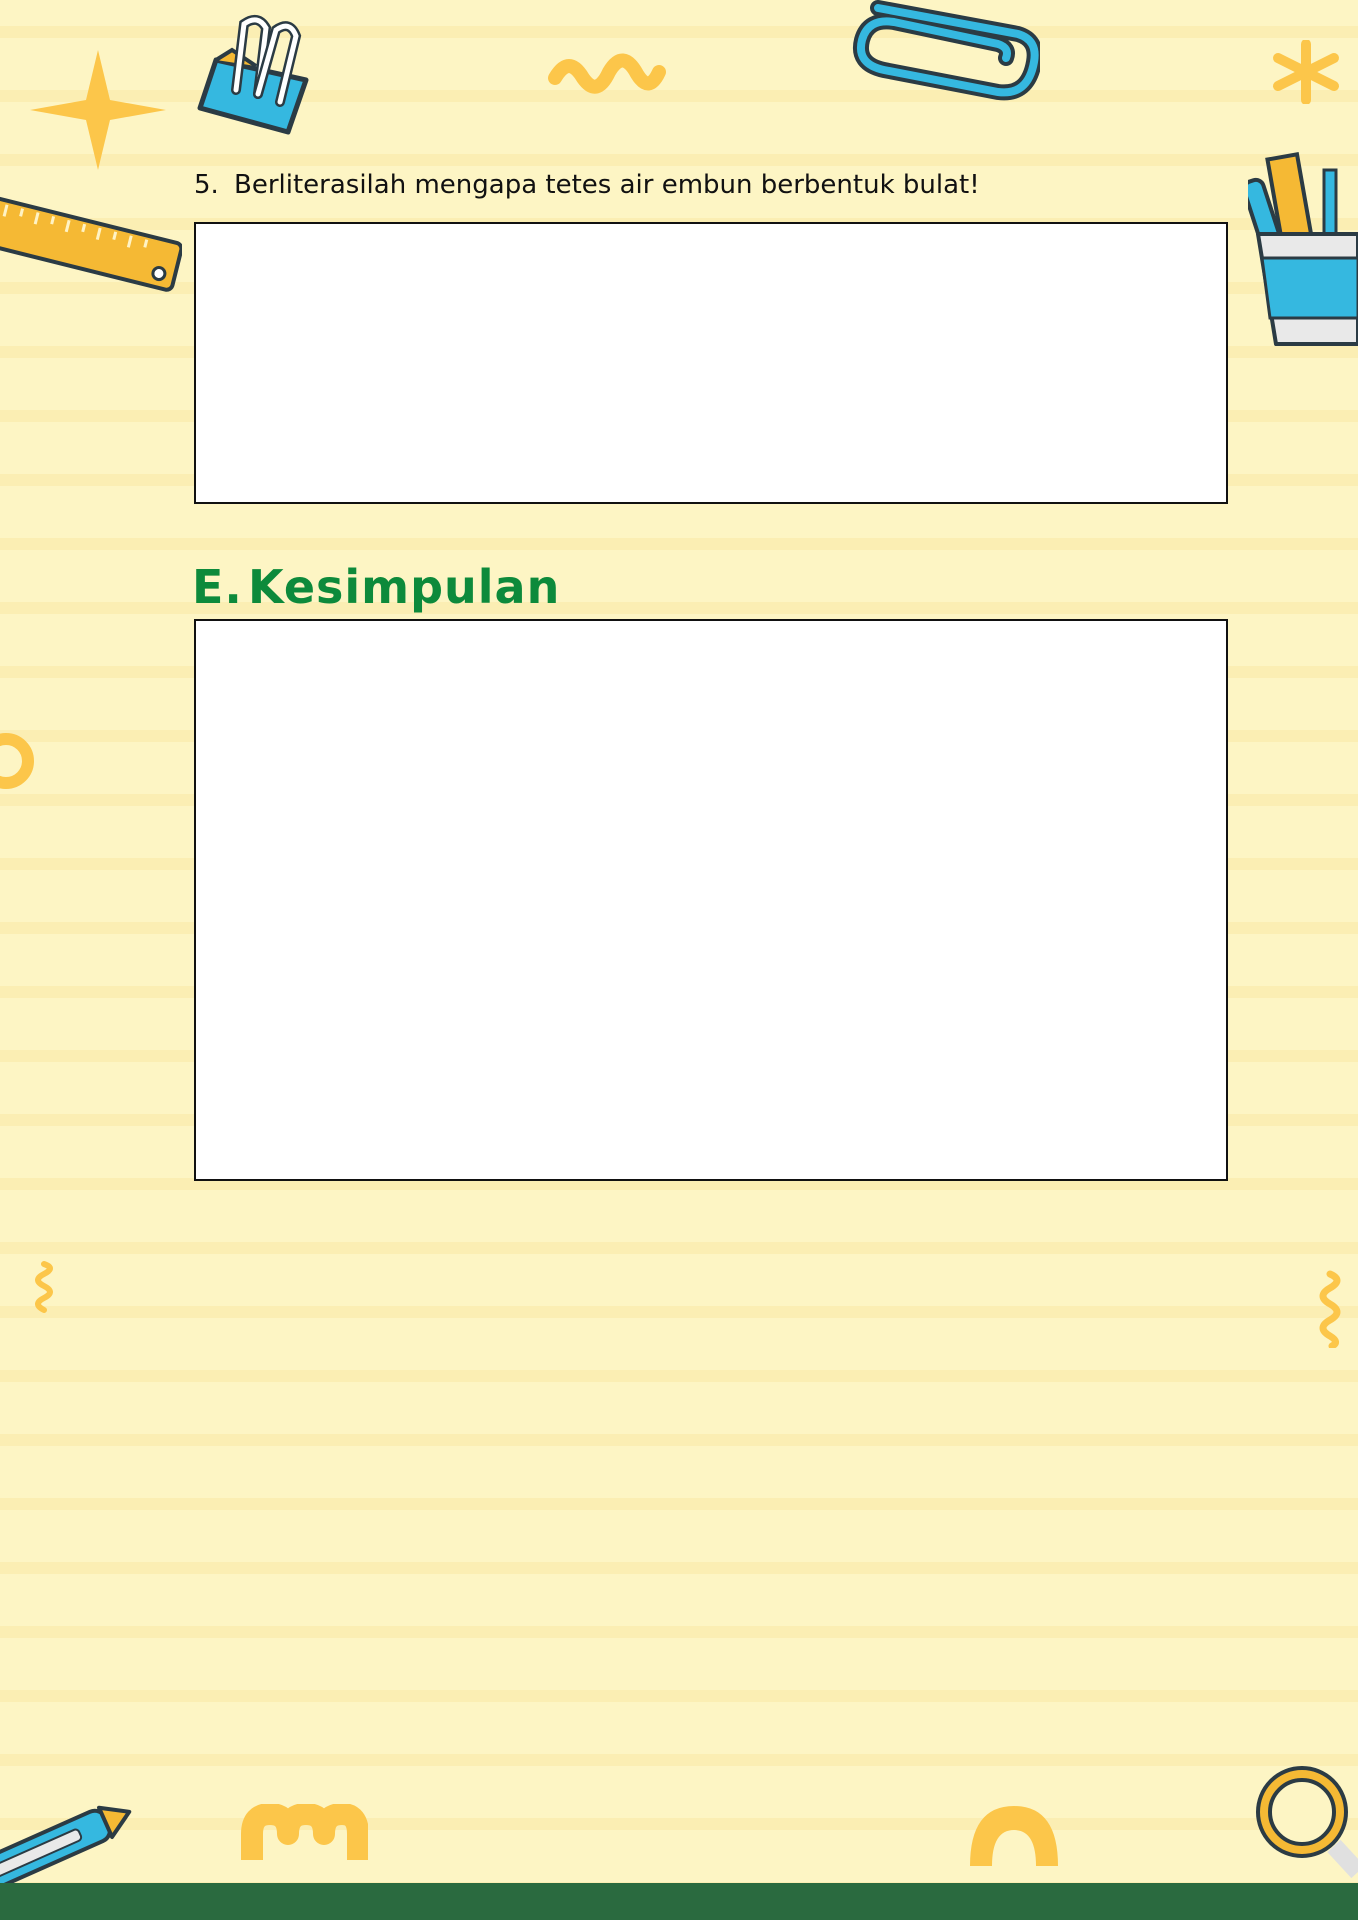  I want to click on magnifier-icon, so click(1307, 1822).